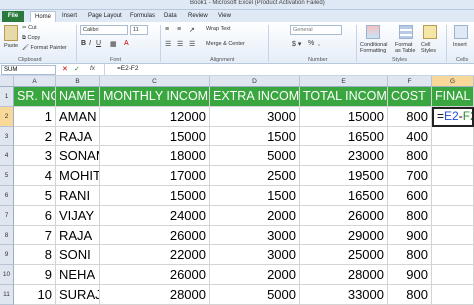 The width and height of the screenshot is (474, 305). I want to click on cell-sr: 2, so click(35, 136).